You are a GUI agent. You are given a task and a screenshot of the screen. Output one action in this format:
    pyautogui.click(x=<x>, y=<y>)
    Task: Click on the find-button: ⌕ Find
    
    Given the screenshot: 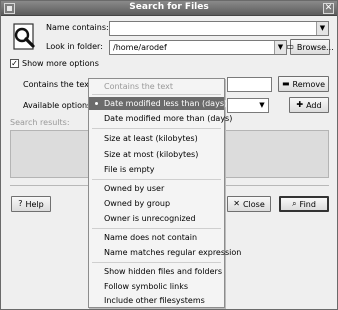 What is the action you would take?
    pyautogui.click(x=304, y=204)
    